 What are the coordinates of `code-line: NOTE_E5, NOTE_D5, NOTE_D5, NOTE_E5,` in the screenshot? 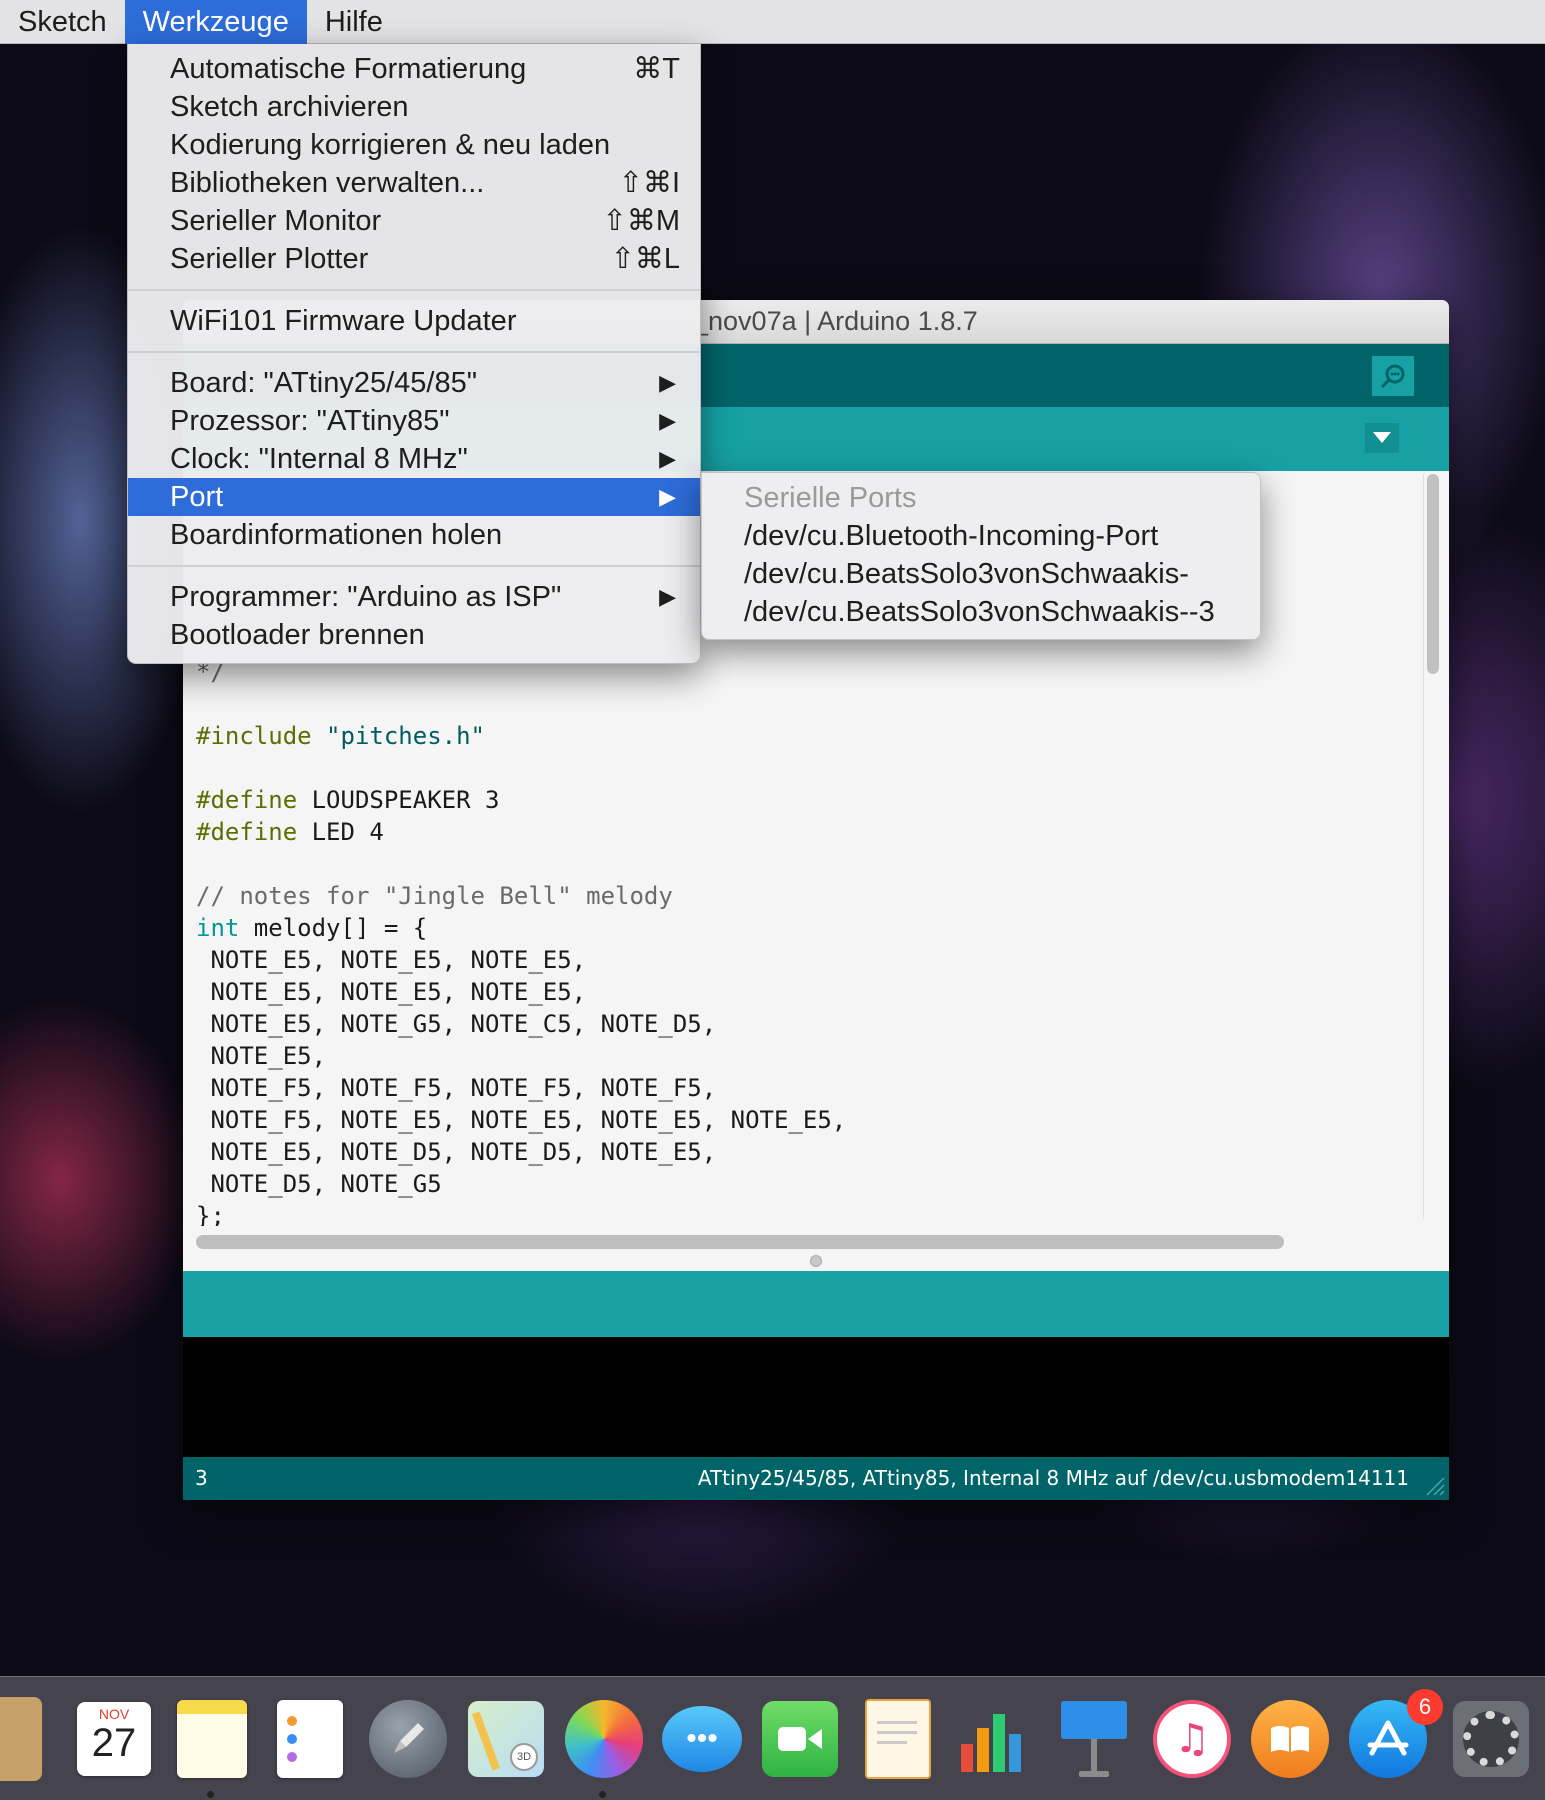 It's located at (456, 1152).